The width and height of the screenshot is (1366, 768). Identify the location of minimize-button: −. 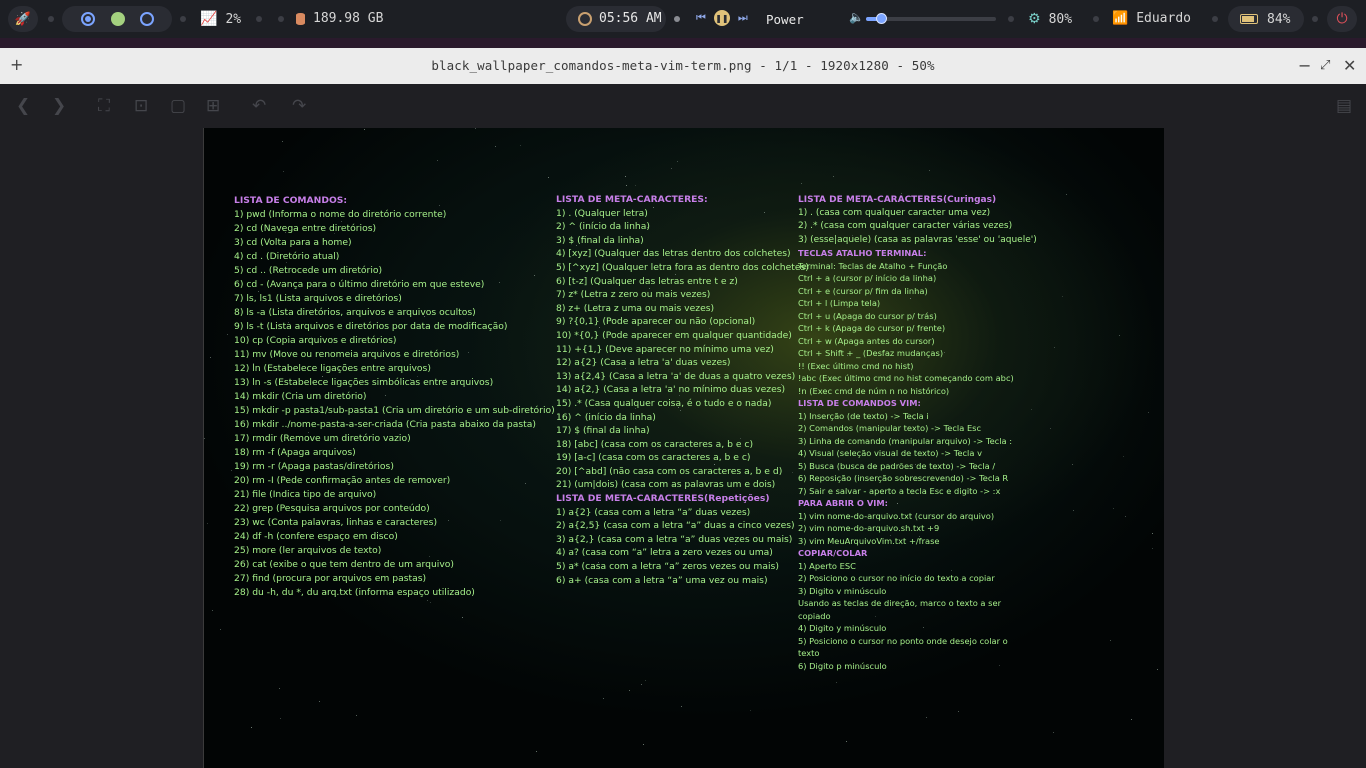
(1304, 65).